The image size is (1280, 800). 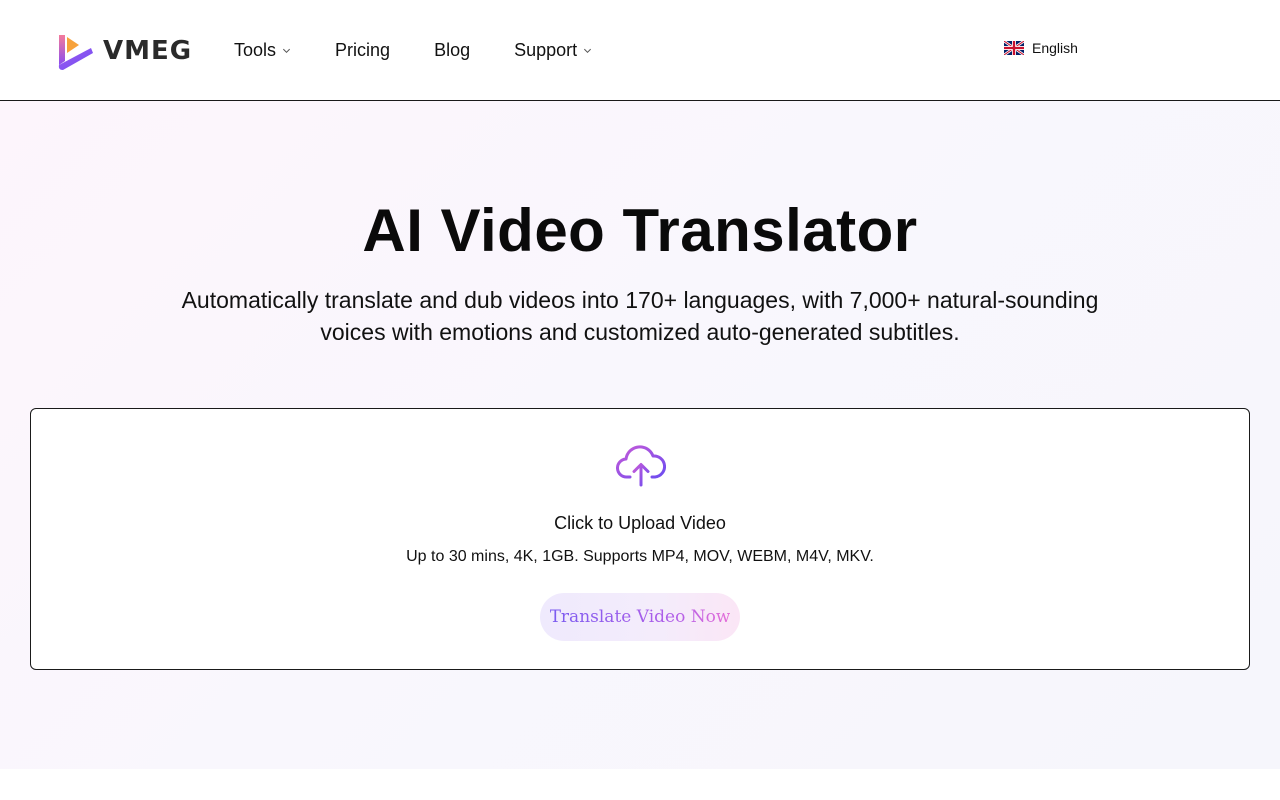 I want to click on page-title: AI Video Translator, so click(x=640, y=230).